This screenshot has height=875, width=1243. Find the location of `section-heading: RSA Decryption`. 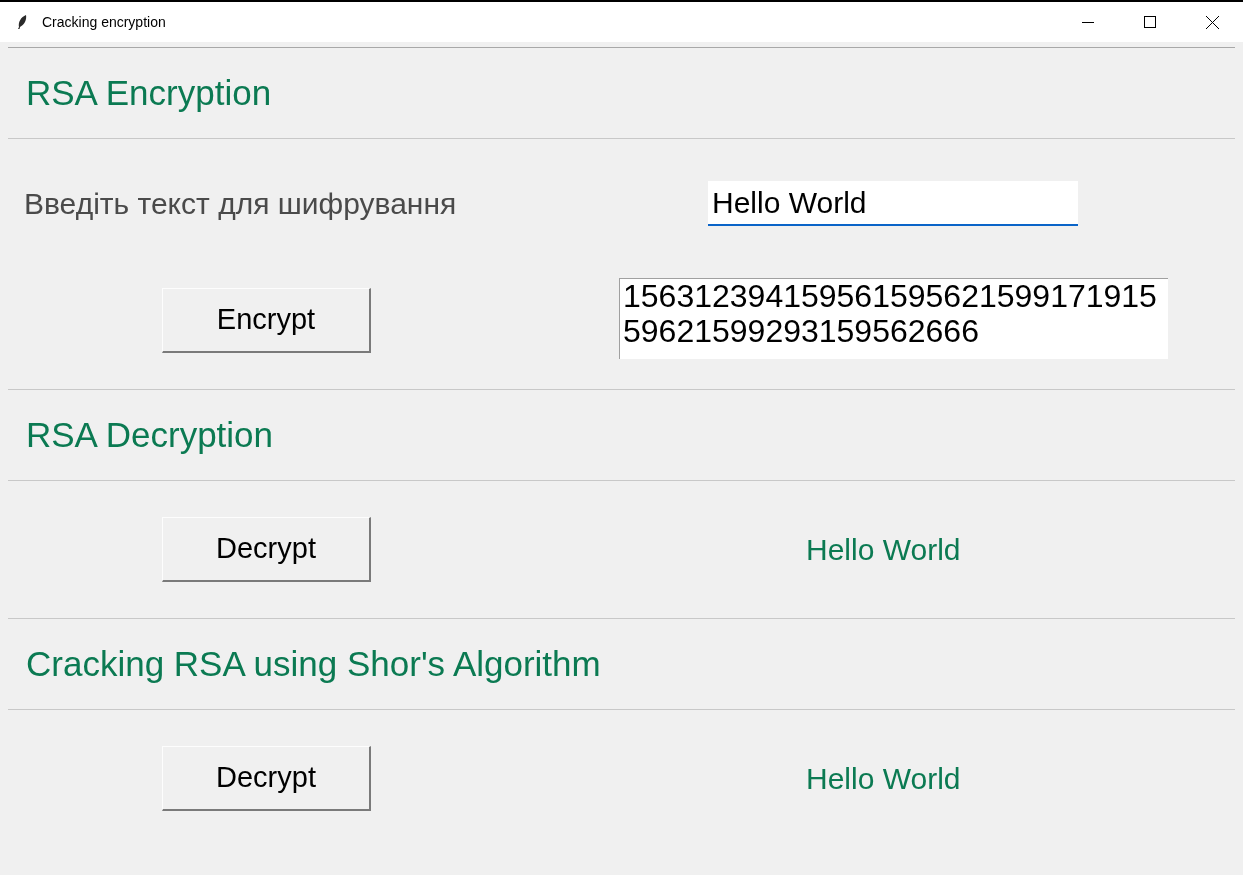

section-heading: RSA Decryption is located at coordinates (150, 434).